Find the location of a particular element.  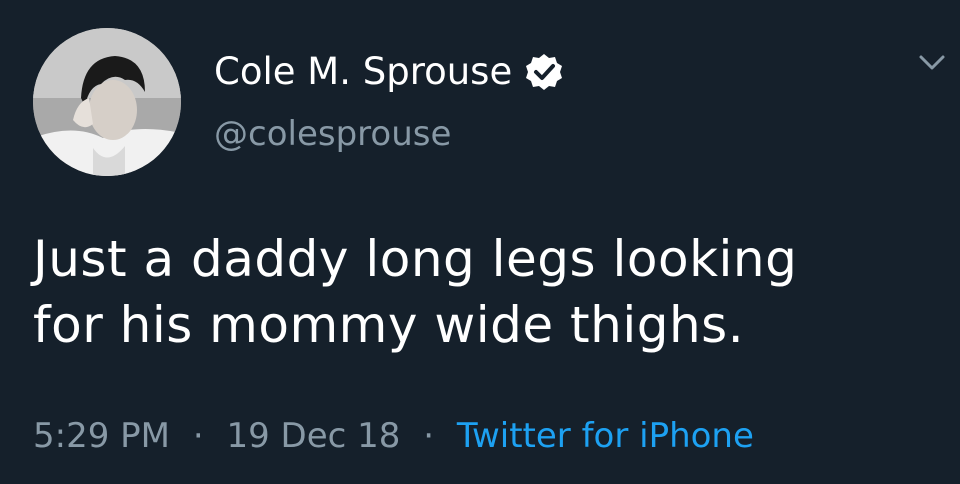

avatar is located at coordinates (107, 102).